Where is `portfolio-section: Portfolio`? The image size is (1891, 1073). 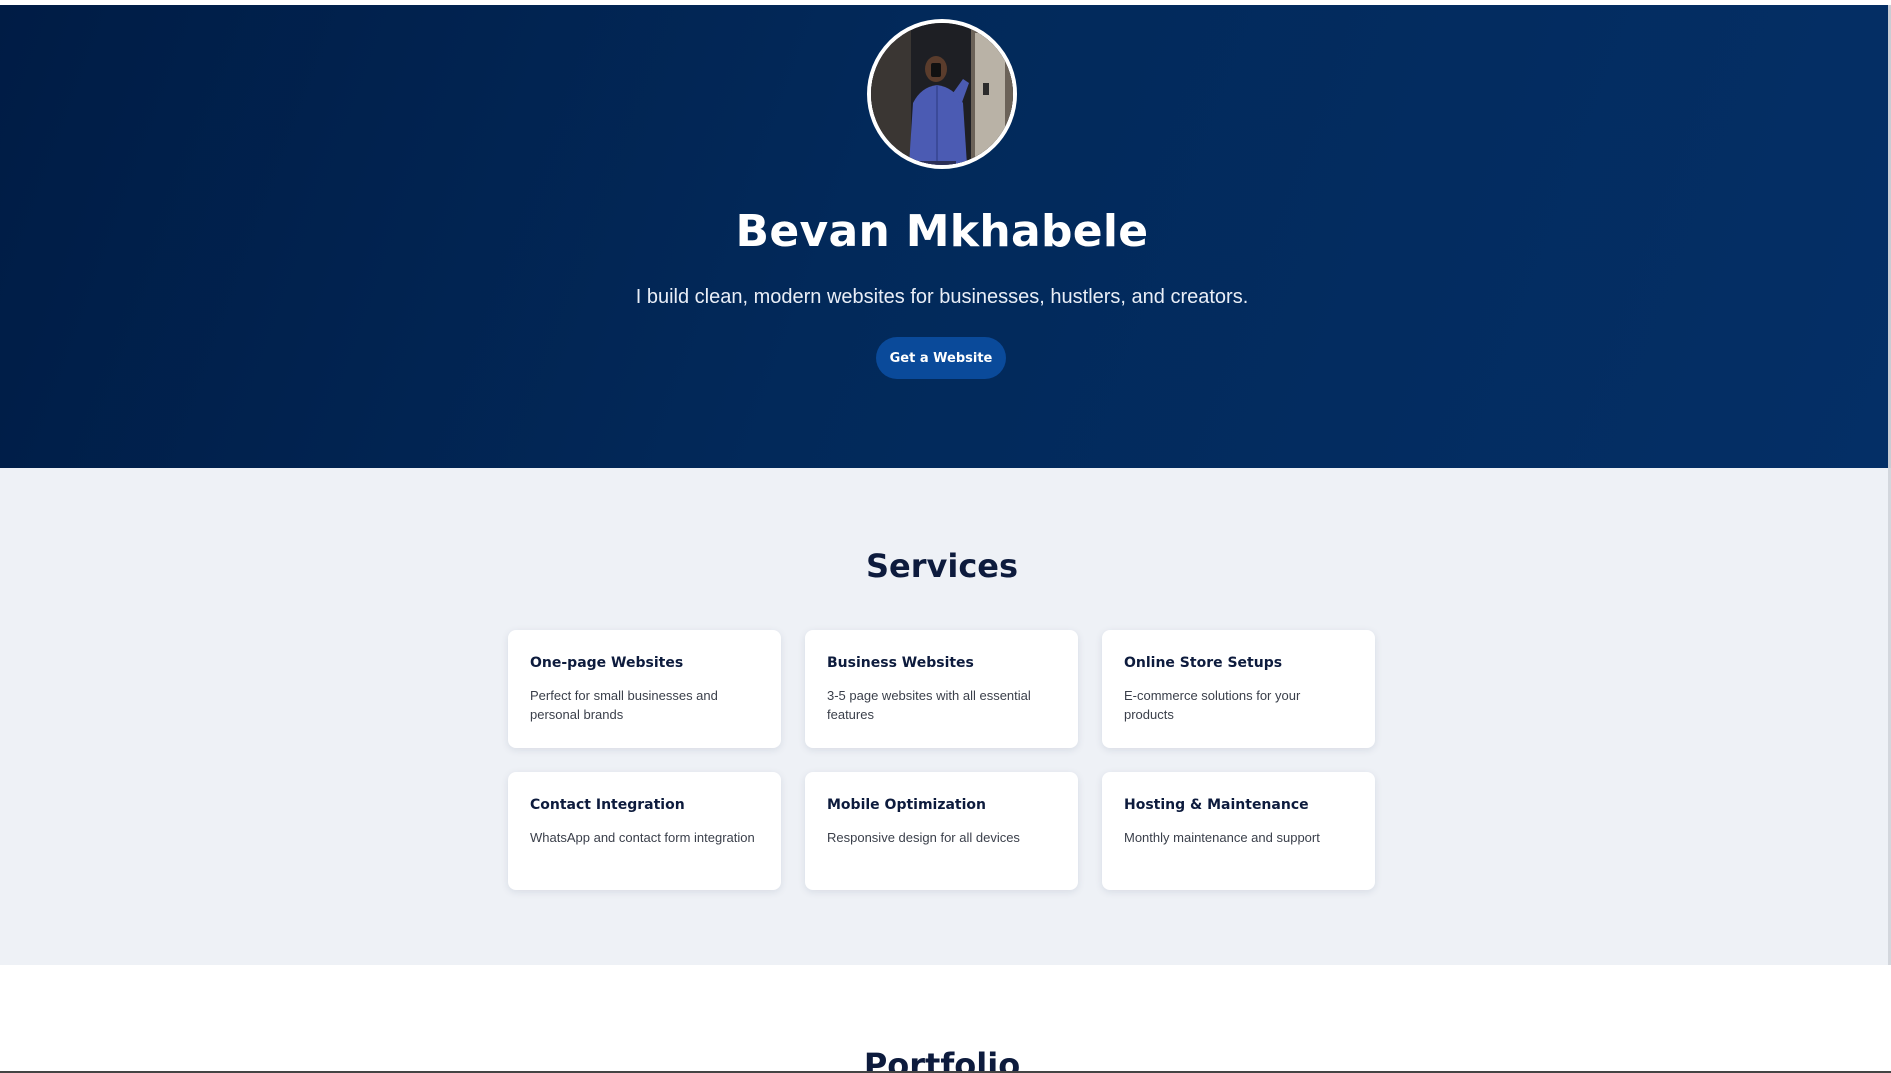 portfolio-section: Portfolio is located at coordinates (945, 1019).